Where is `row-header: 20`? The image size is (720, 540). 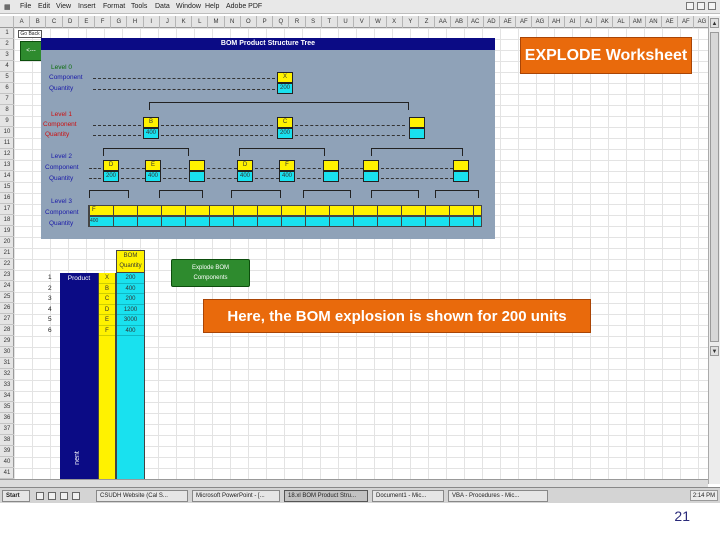 row-header: 20 is located at coordinates (7, 242).